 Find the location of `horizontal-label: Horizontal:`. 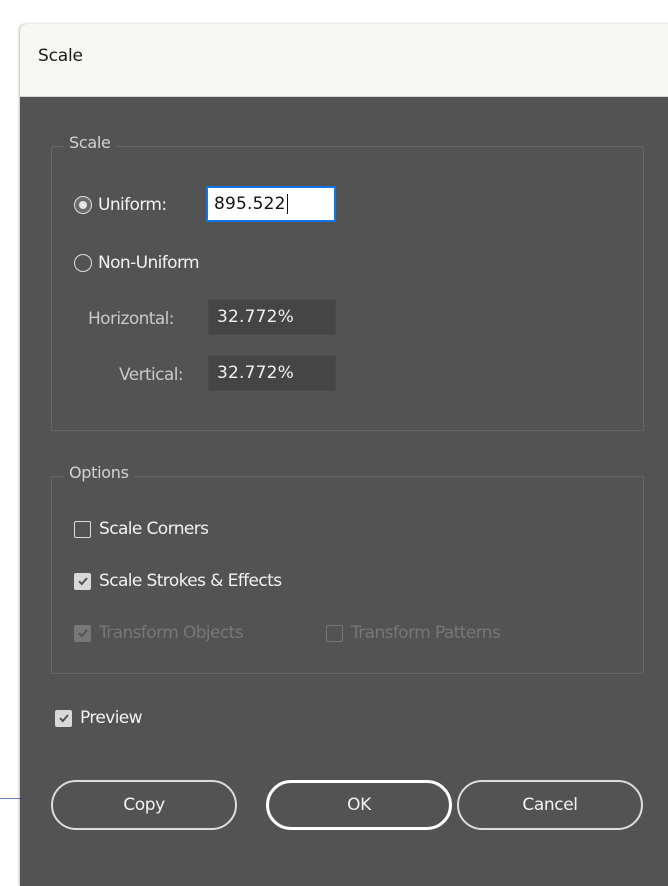

horizontal-label: Horizontal: is located at coordinates (131, 319).